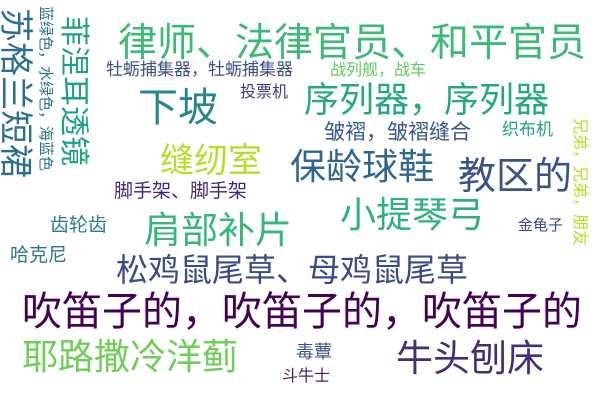  Describe the element at coordinates (378, 69) in the screenshot. I see `word-zhanlie: 战列舰，战车` at that location.